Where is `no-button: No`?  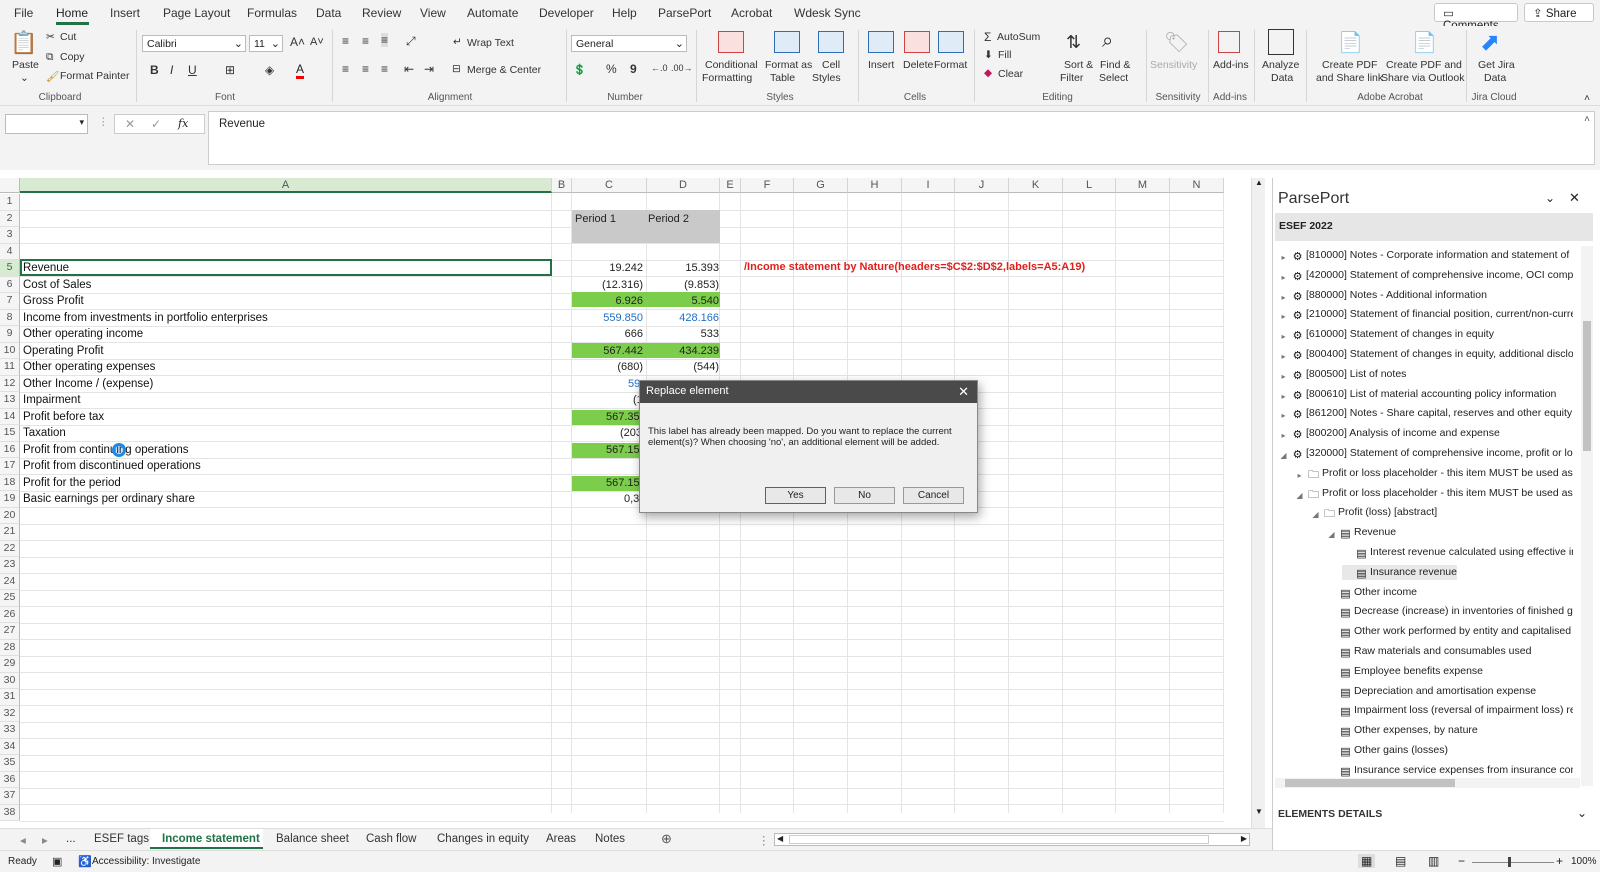
no-button: No is located at coordinates (864, 495).